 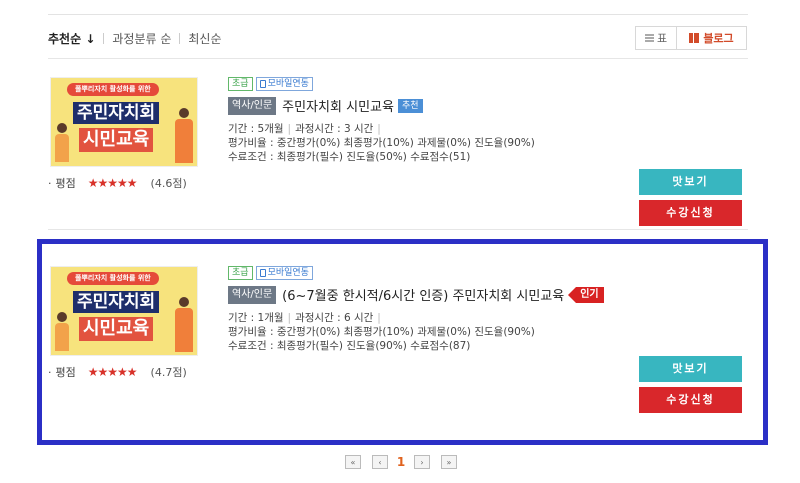 I want to click on top-divider, so click(x=398, y=14).